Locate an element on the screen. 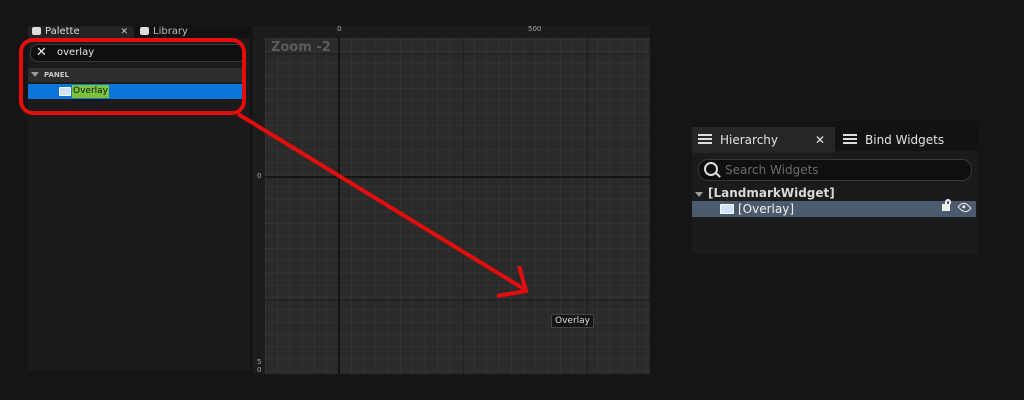 Image resolution: width=1024 pixels, height=400 pixels. tab-bind-widgets: Bind Widgets is located at coordinates (907, 140).